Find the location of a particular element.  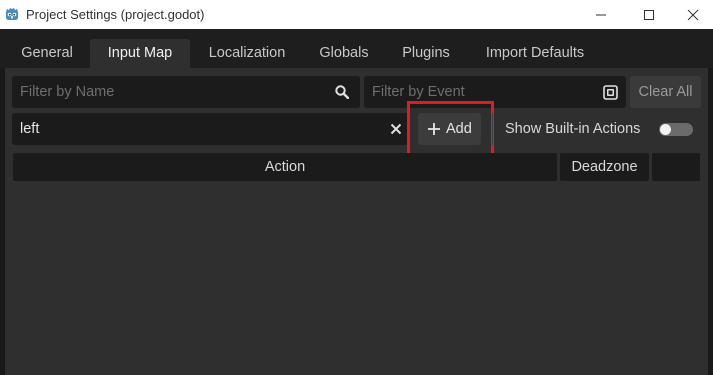

tab-globals: Globals is located at coordinates (344, 53).